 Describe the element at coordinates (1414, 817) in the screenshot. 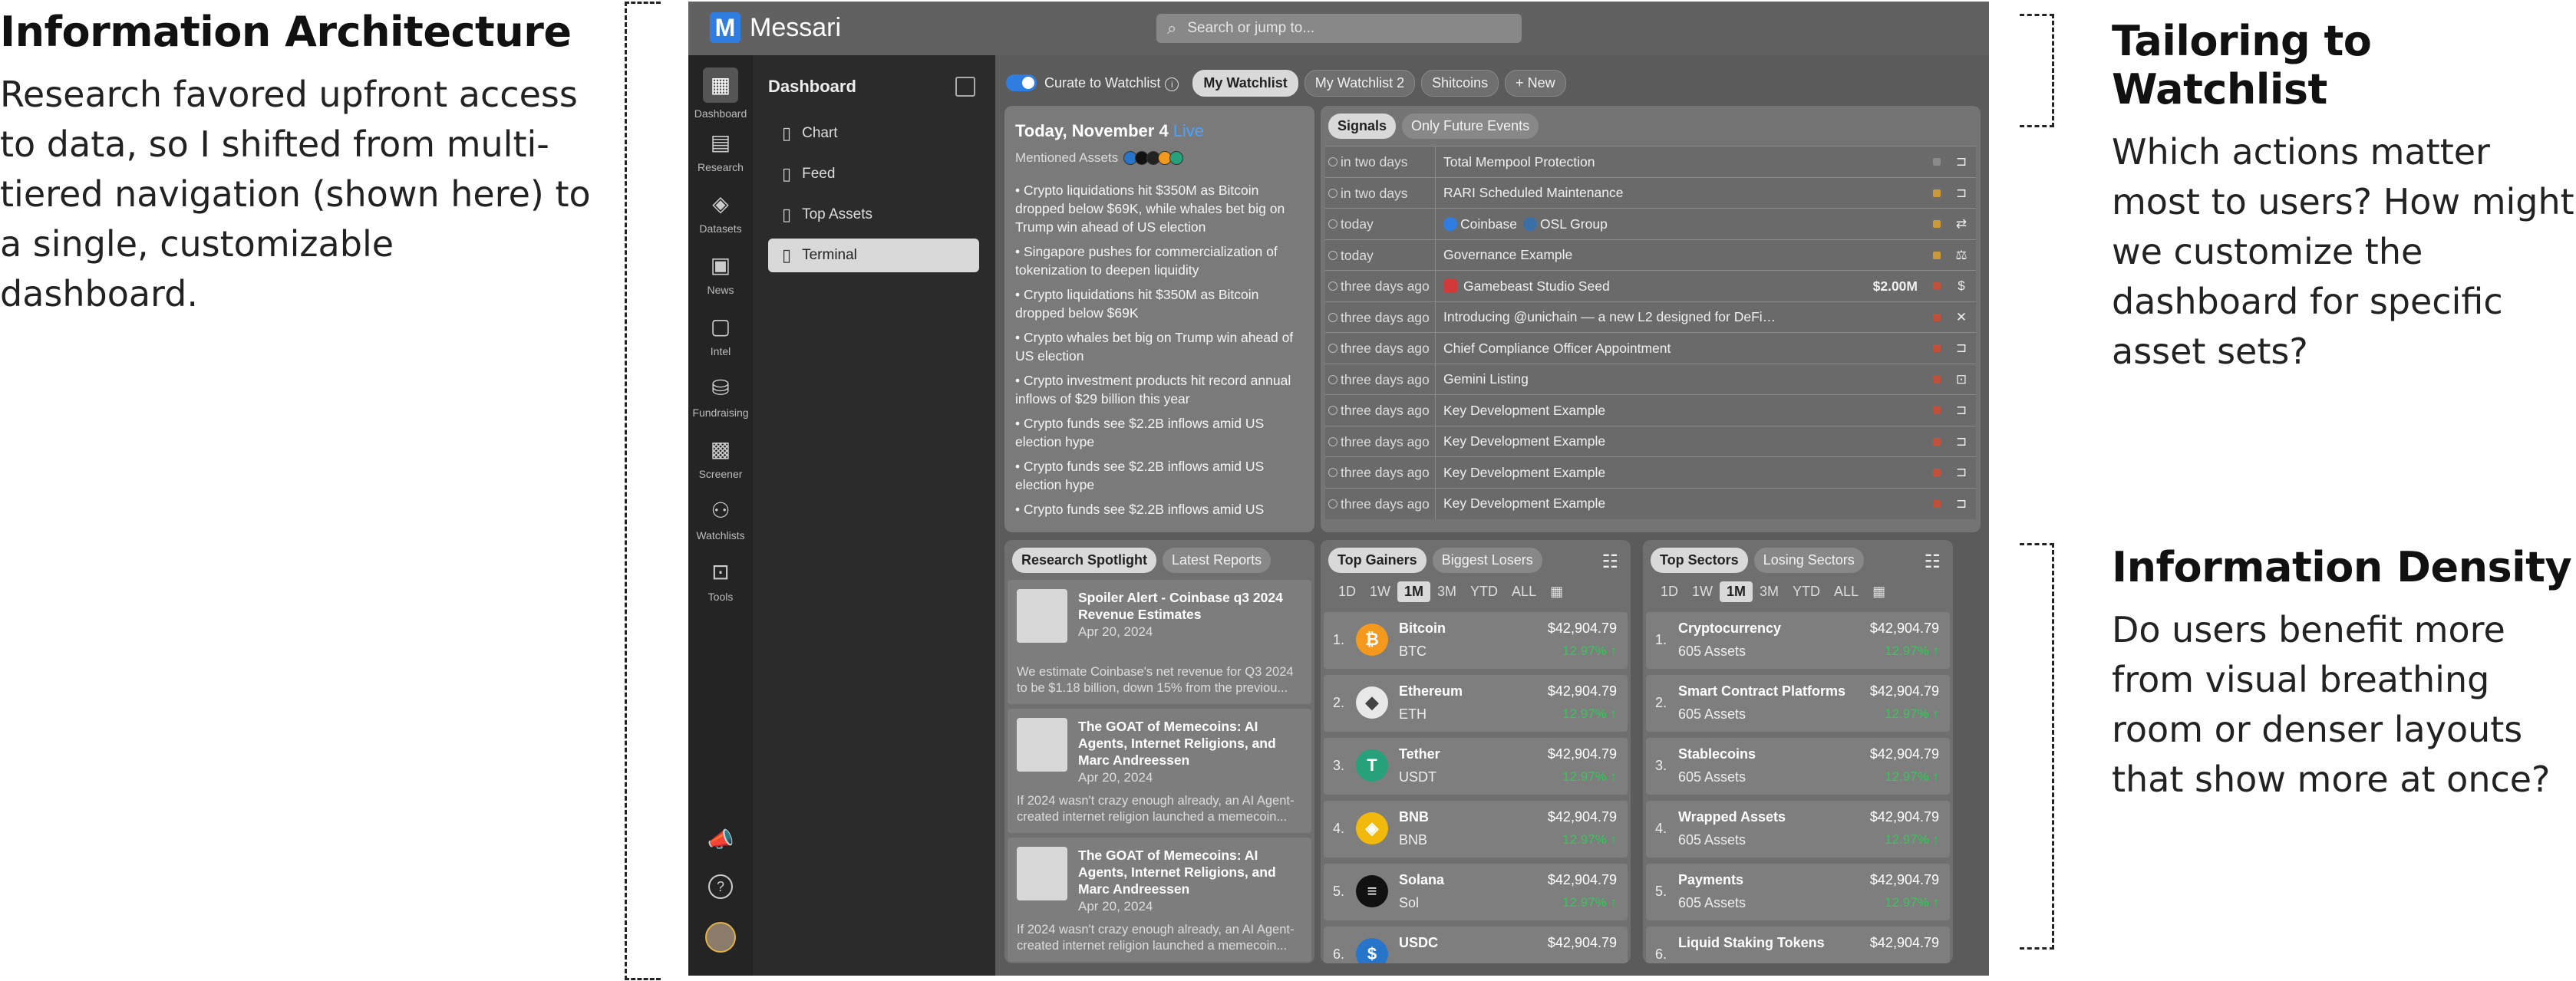

I see `asset-name: BNB` at that location.